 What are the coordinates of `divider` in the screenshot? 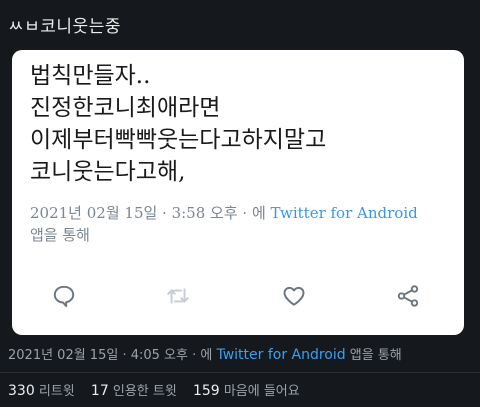 It's located at (240, 372).